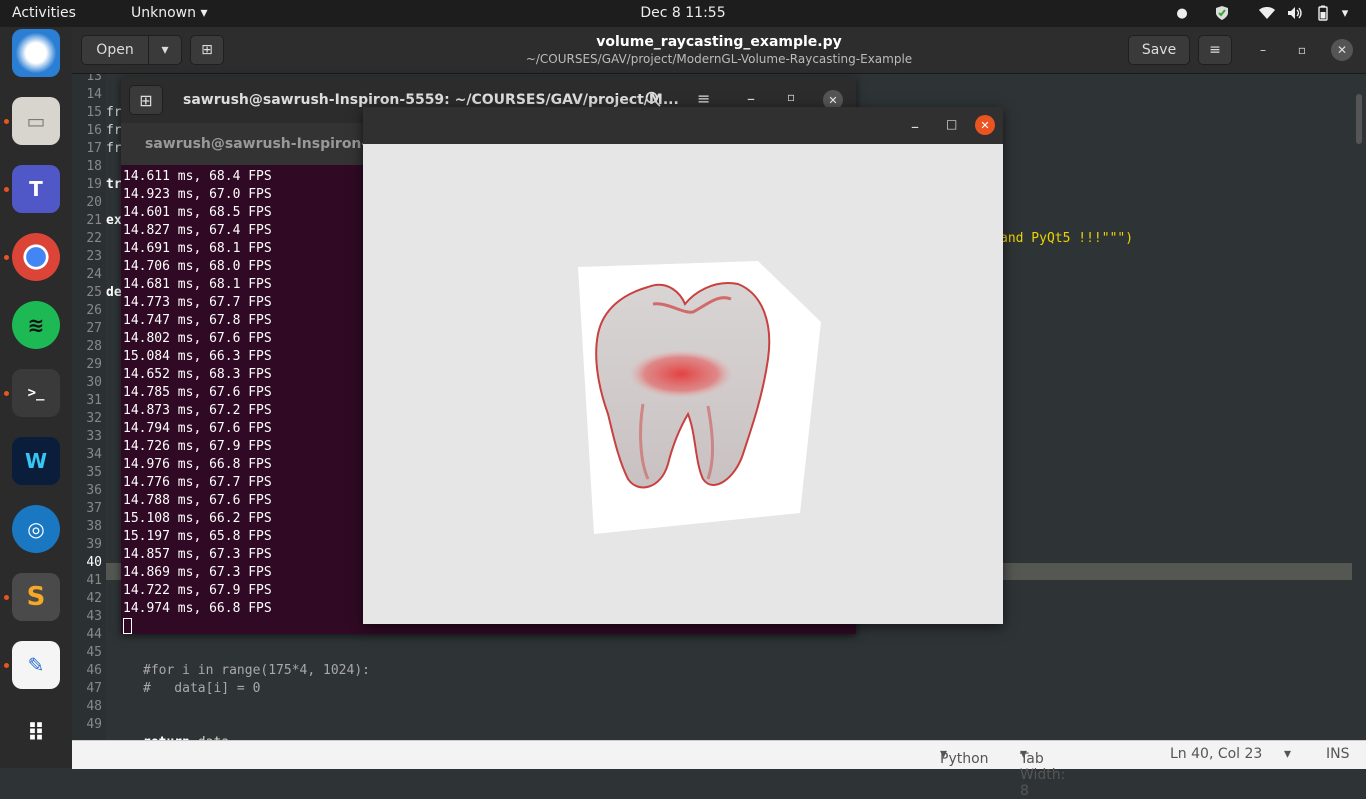 This screenshot has height=799, width=1366. What do you see at coordinates (94, 220) in the screenshot?
I see `line-number: 21` at bounding box center [94, 220].